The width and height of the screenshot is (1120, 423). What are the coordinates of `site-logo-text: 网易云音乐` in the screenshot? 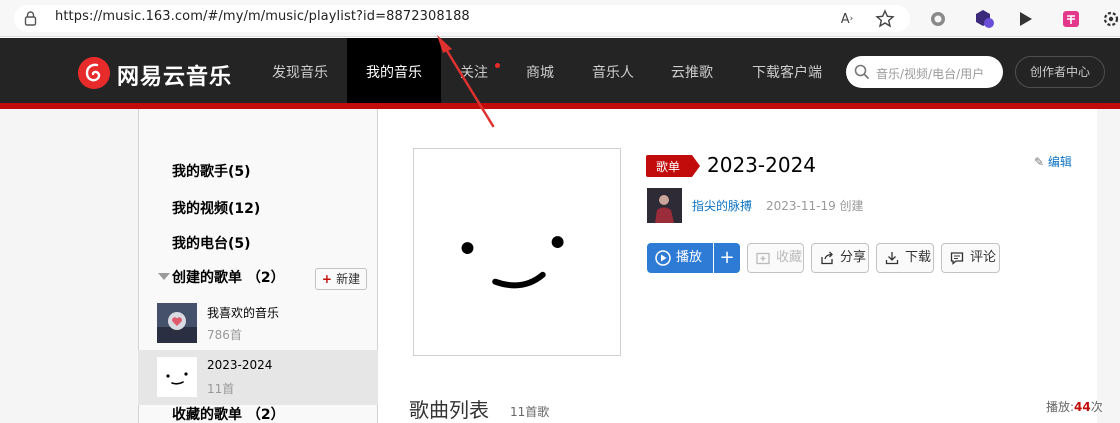 It's located at (174, 75).